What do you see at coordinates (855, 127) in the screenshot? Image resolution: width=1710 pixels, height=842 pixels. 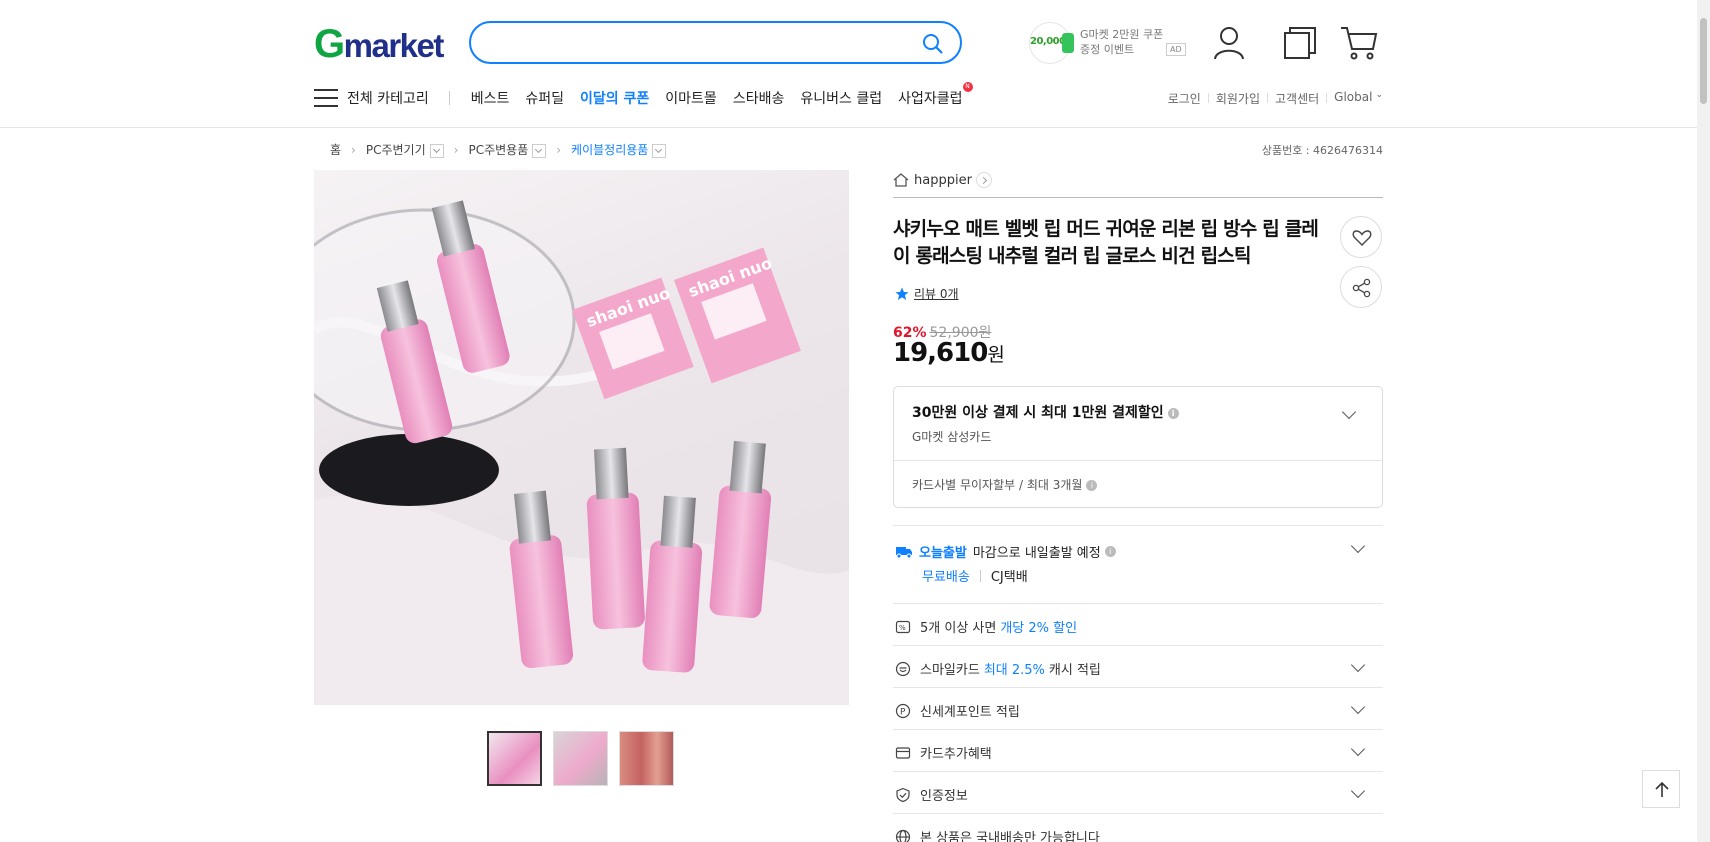 I see `header-divider` at bounding box center [855, 127].